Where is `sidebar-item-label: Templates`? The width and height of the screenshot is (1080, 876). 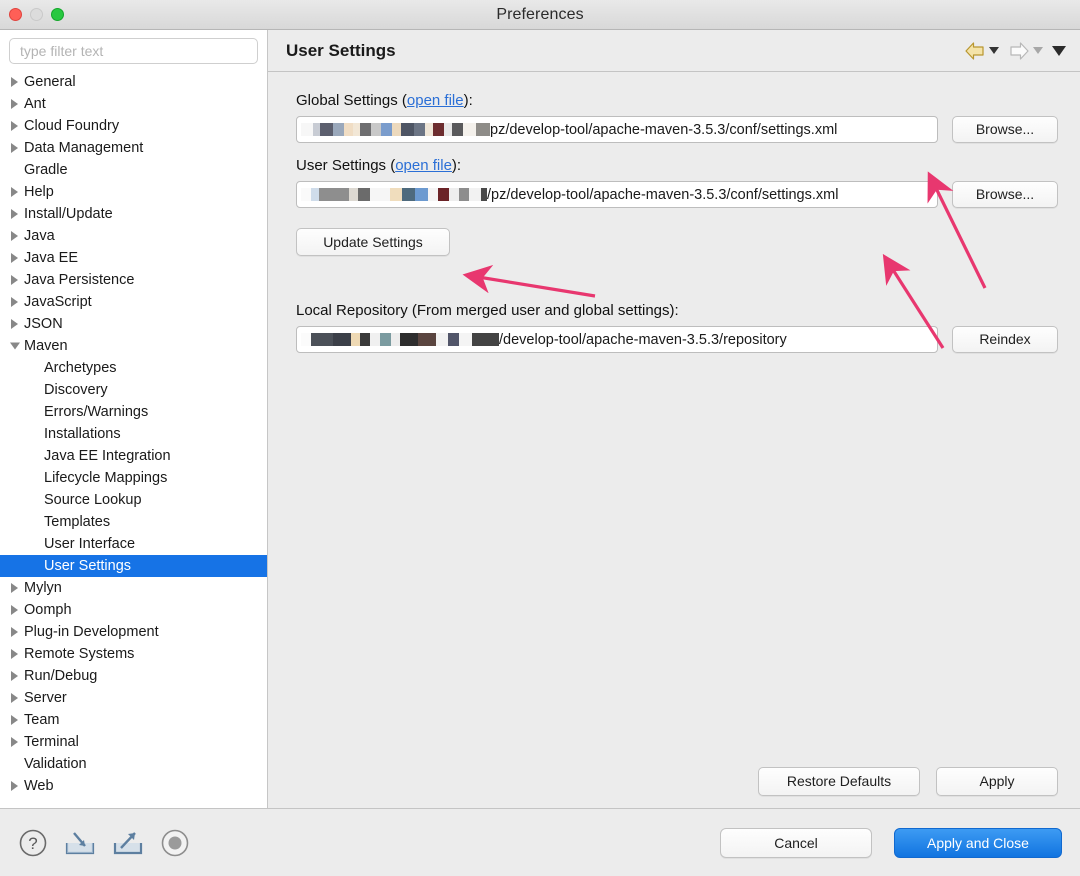
sidebar-item-label: Templates is located at coordinates (77, 522).